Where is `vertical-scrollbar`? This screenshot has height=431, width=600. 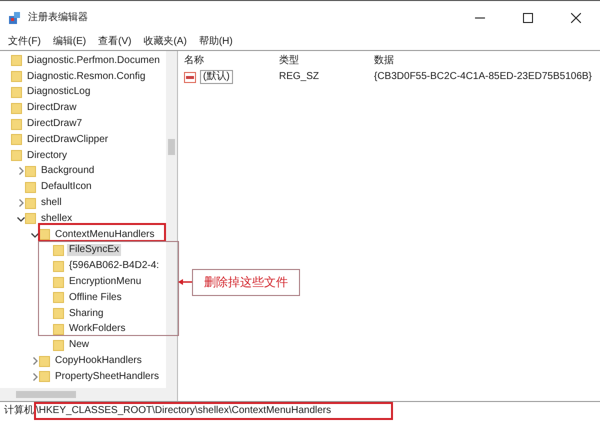 vertical-scrollbar is located at coordinates (171, 219).